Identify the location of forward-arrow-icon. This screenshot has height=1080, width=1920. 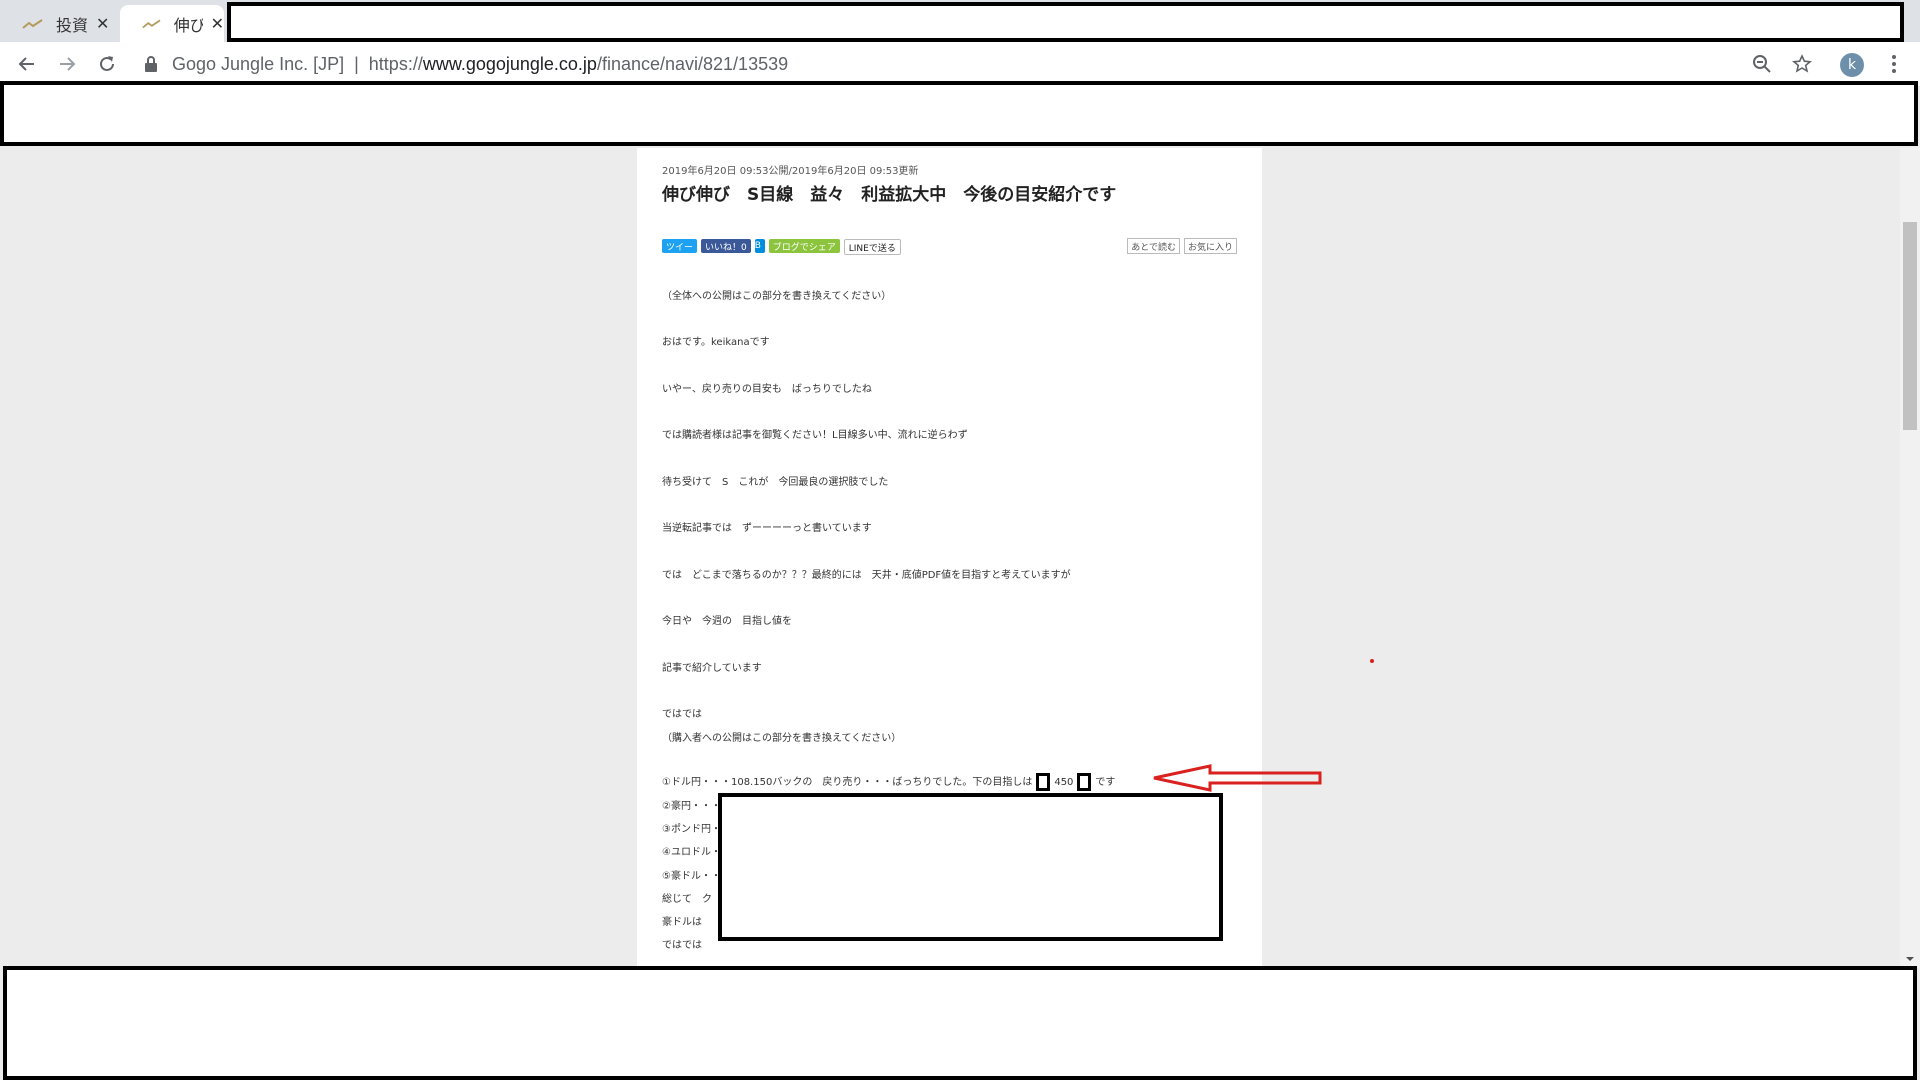
(68, 64).